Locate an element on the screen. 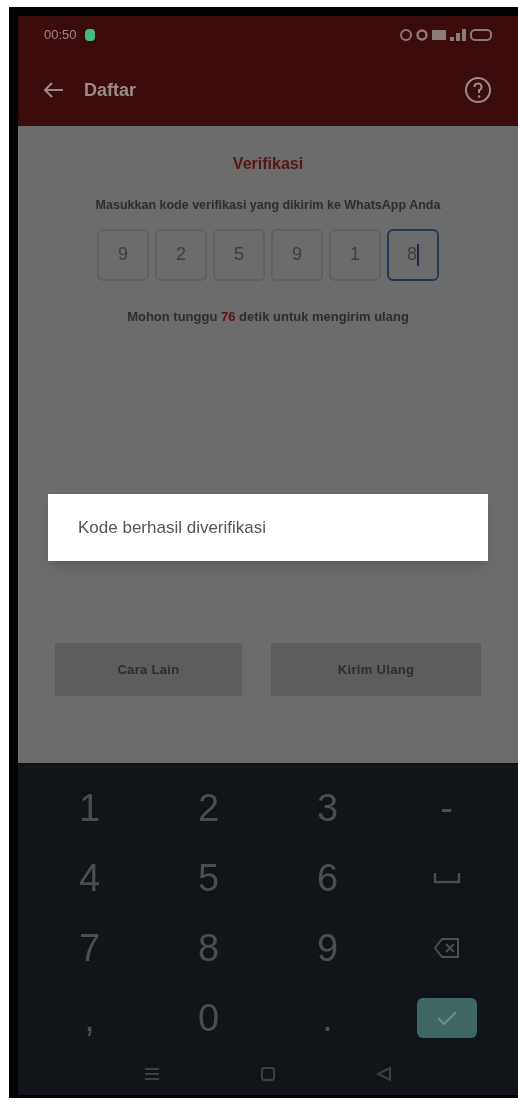 Image resolution: width=518 pixels, height=1106 pixels. page-title: Verifikasi is located at coordinates (268, 164).